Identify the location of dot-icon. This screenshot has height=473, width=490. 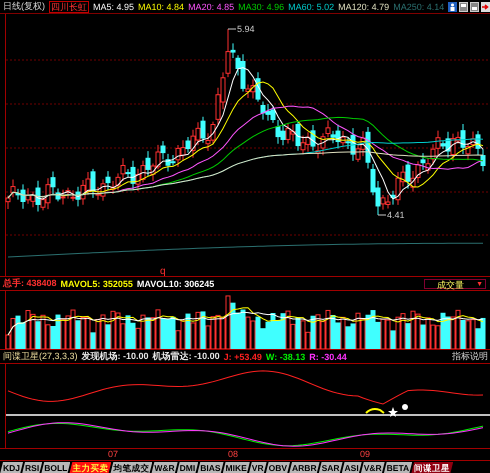
(405, 407).